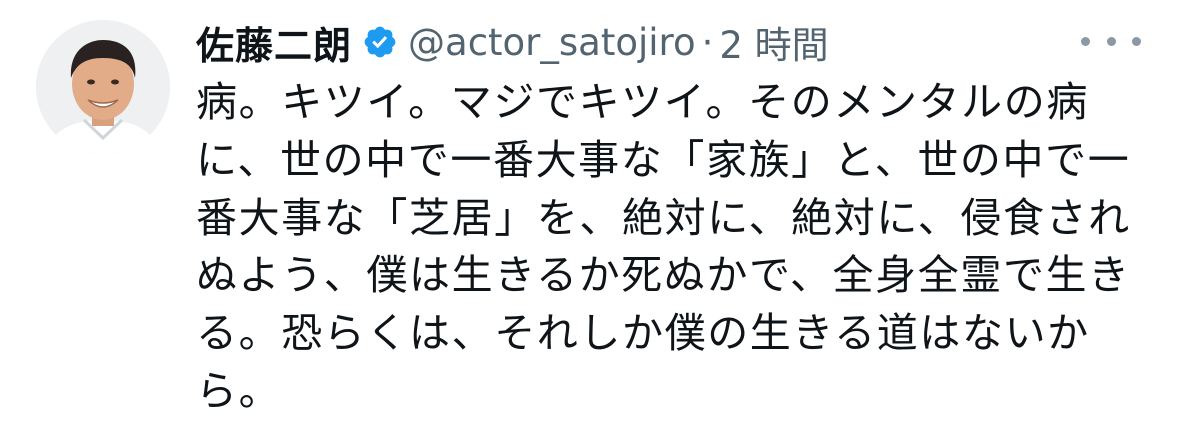  What do you see at coordinates (773, 42) in the screenshot?
I see `timestamp: 2 時間` at bounding box center [773, 42].